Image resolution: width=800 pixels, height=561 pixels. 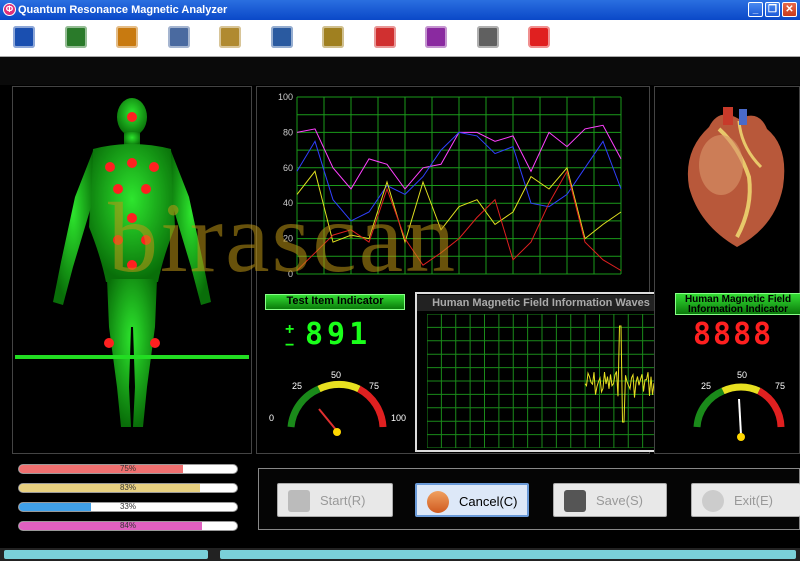 What do you see at coordinates (736, 177) in the screenshot?
I see `heart-image` at bounding box center [736, 177].